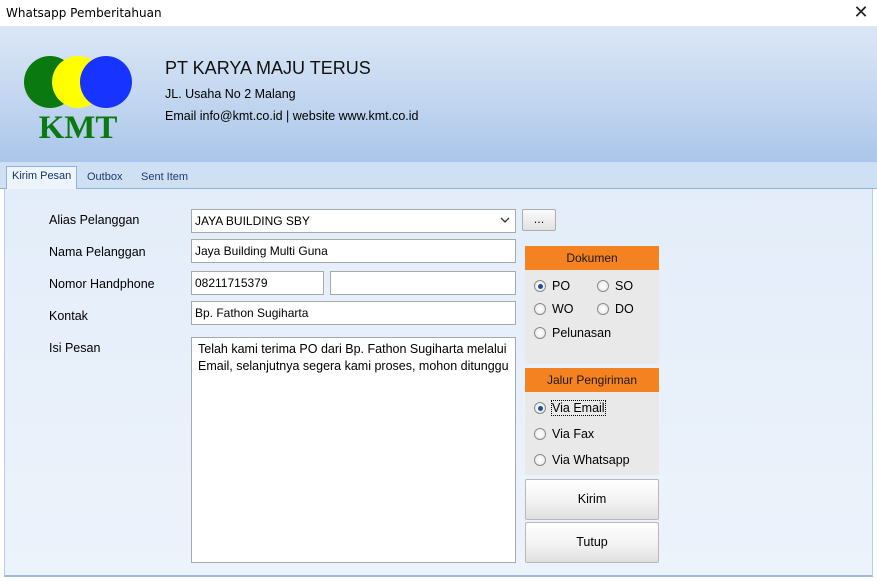 This screenshot has height=581, width=877. What do you see at coordinates (84, 13) in the screenshot?
I see `window-title: Whatsapp Pemberitahuan` at bounding box center [84, 13].